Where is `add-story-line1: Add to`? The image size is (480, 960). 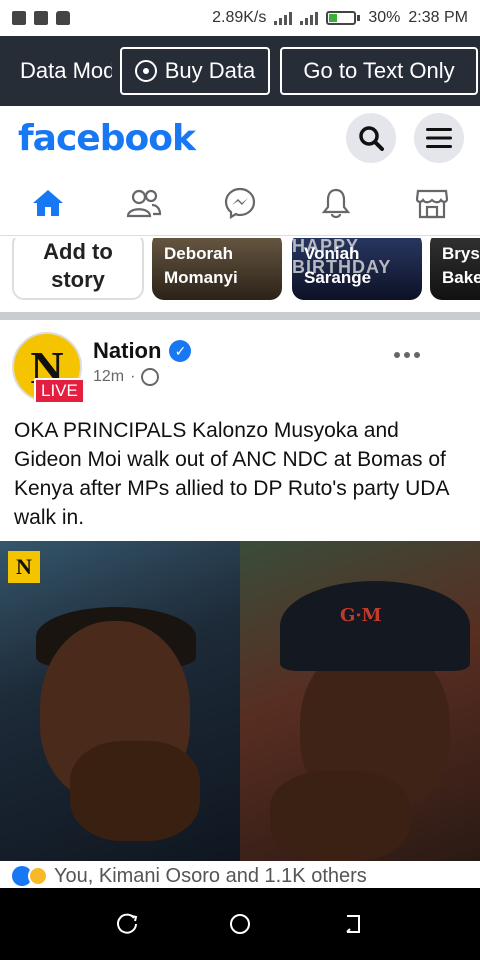
add-story-line1: Add to is located at coordinates (78, 251).